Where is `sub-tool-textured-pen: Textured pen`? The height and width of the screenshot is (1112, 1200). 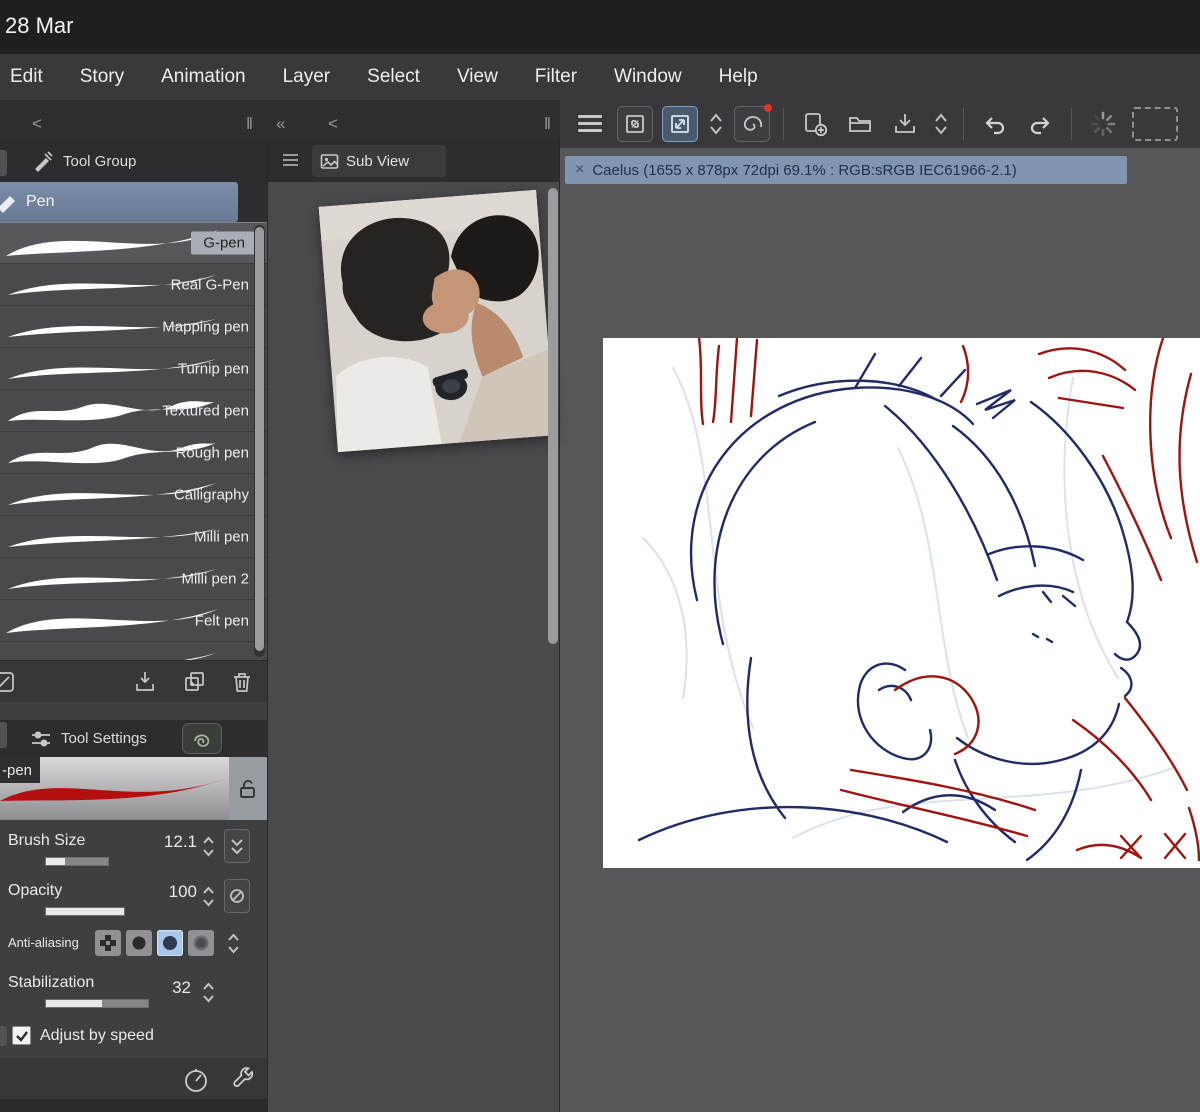
sub-tool-textured-pen: Textured pen is located at coordinates (133, 411).